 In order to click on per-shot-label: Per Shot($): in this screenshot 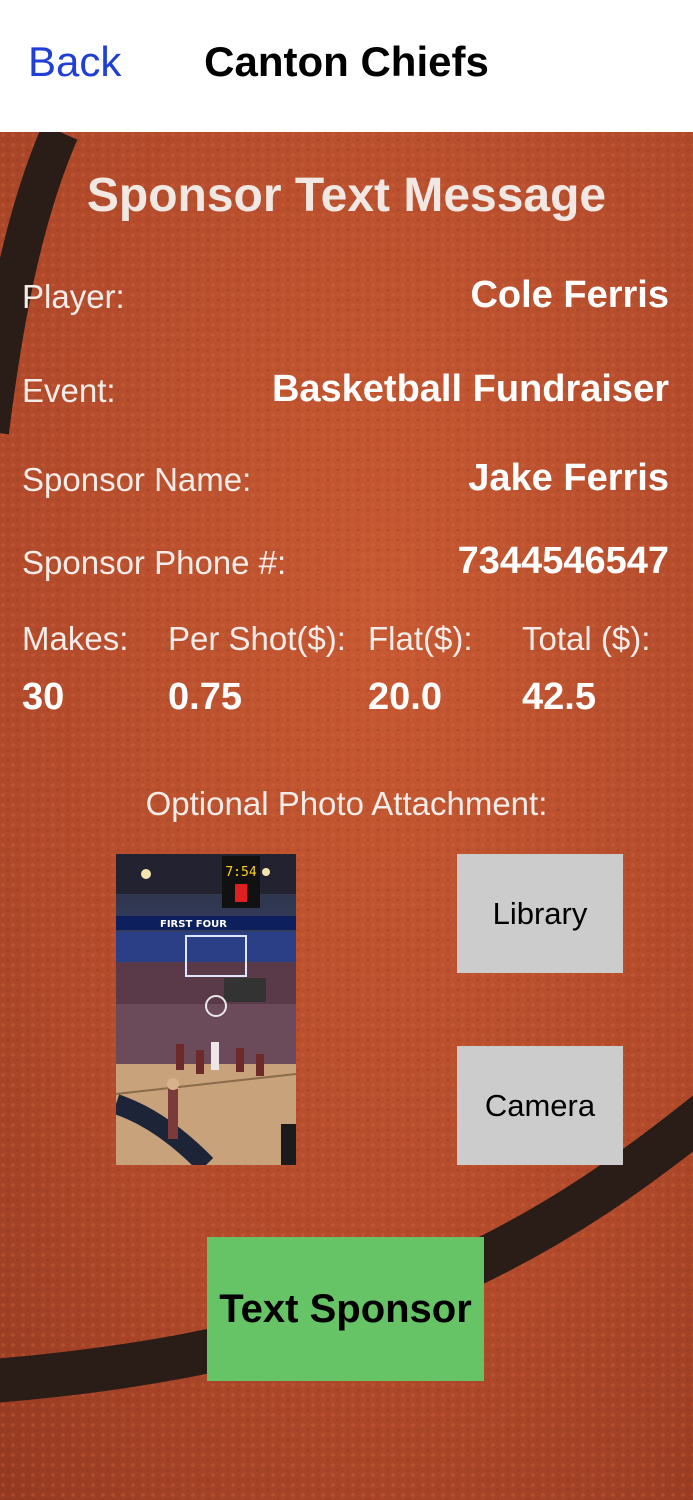, I will do `click(257, 638)`.